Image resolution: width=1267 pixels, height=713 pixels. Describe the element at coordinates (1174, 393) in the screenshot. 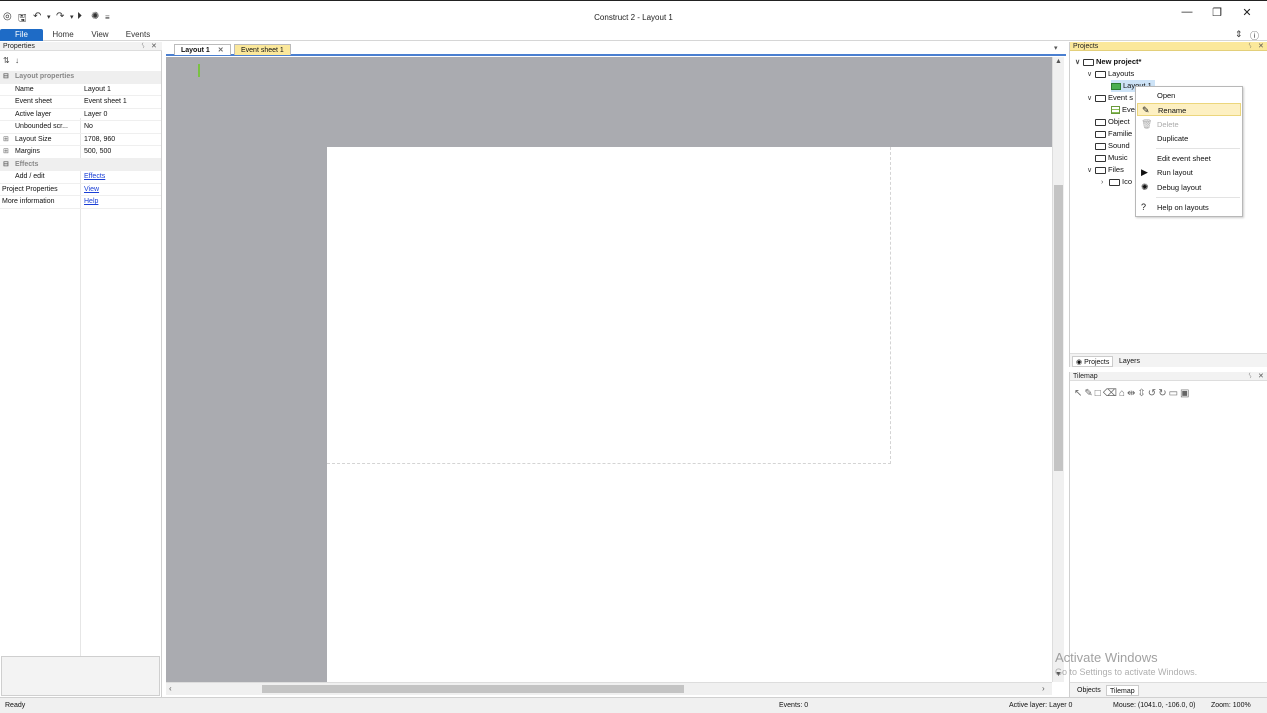

I see `open-folder-icon: ▭` at that location.